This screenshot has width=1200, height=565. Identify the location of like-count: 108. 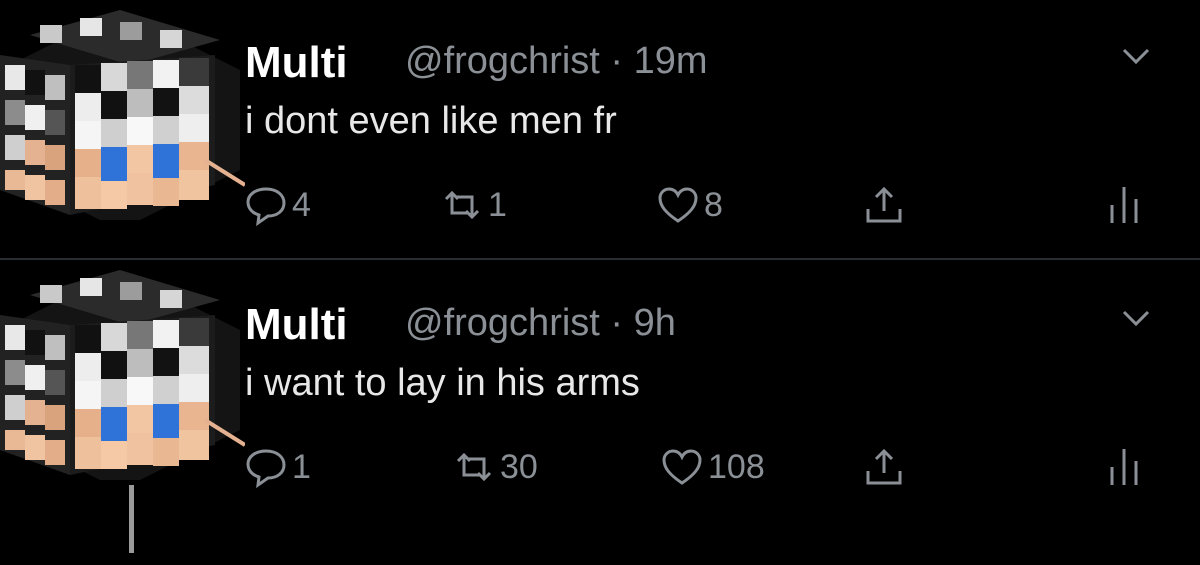
(736, 466).